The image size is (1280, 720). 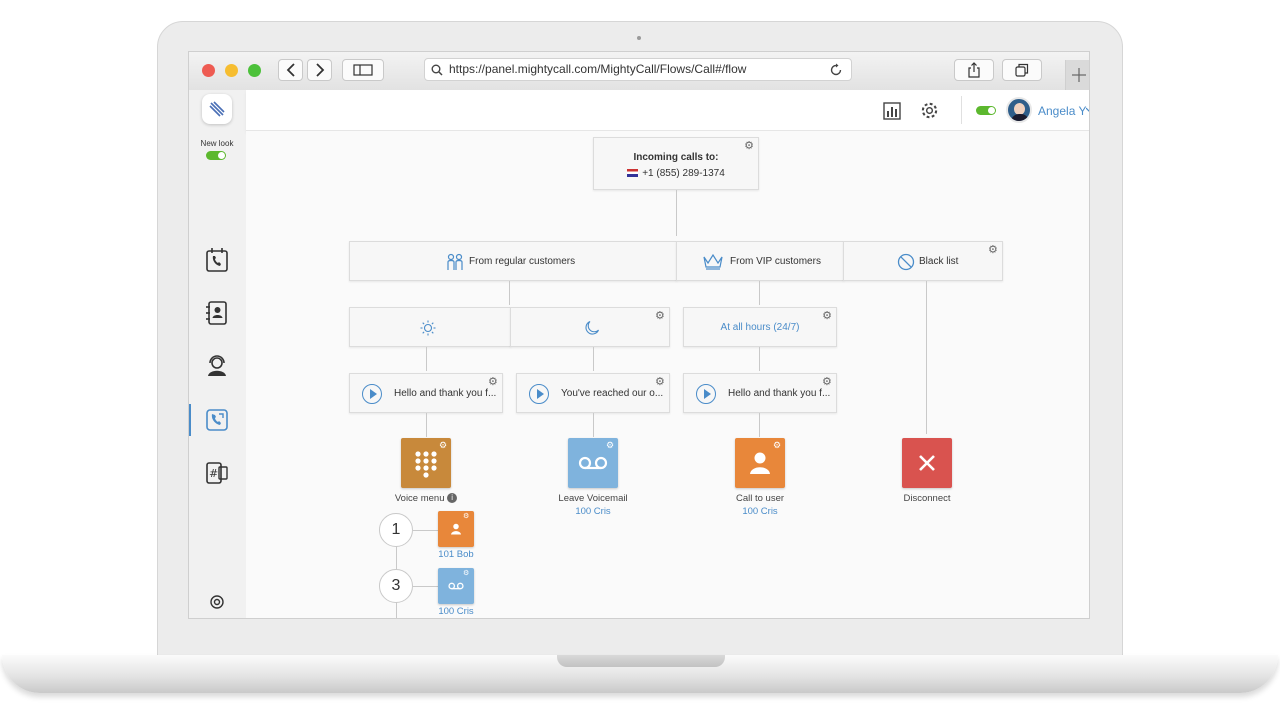 What do you see at coordinates (426, 463) in the screenshot?
I see `voice-menu-node: ⚙` at bounding box center [426, 463].